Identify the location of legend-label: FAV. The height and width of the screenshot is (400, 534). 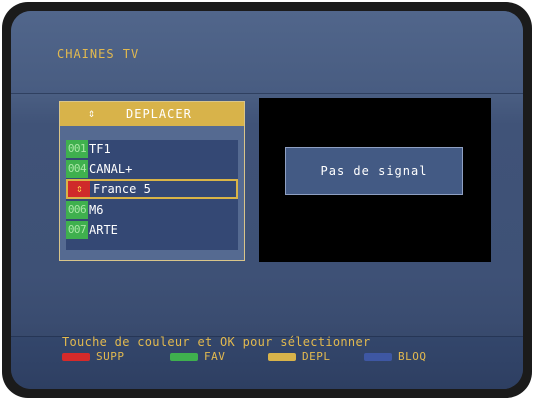
(215, 356).